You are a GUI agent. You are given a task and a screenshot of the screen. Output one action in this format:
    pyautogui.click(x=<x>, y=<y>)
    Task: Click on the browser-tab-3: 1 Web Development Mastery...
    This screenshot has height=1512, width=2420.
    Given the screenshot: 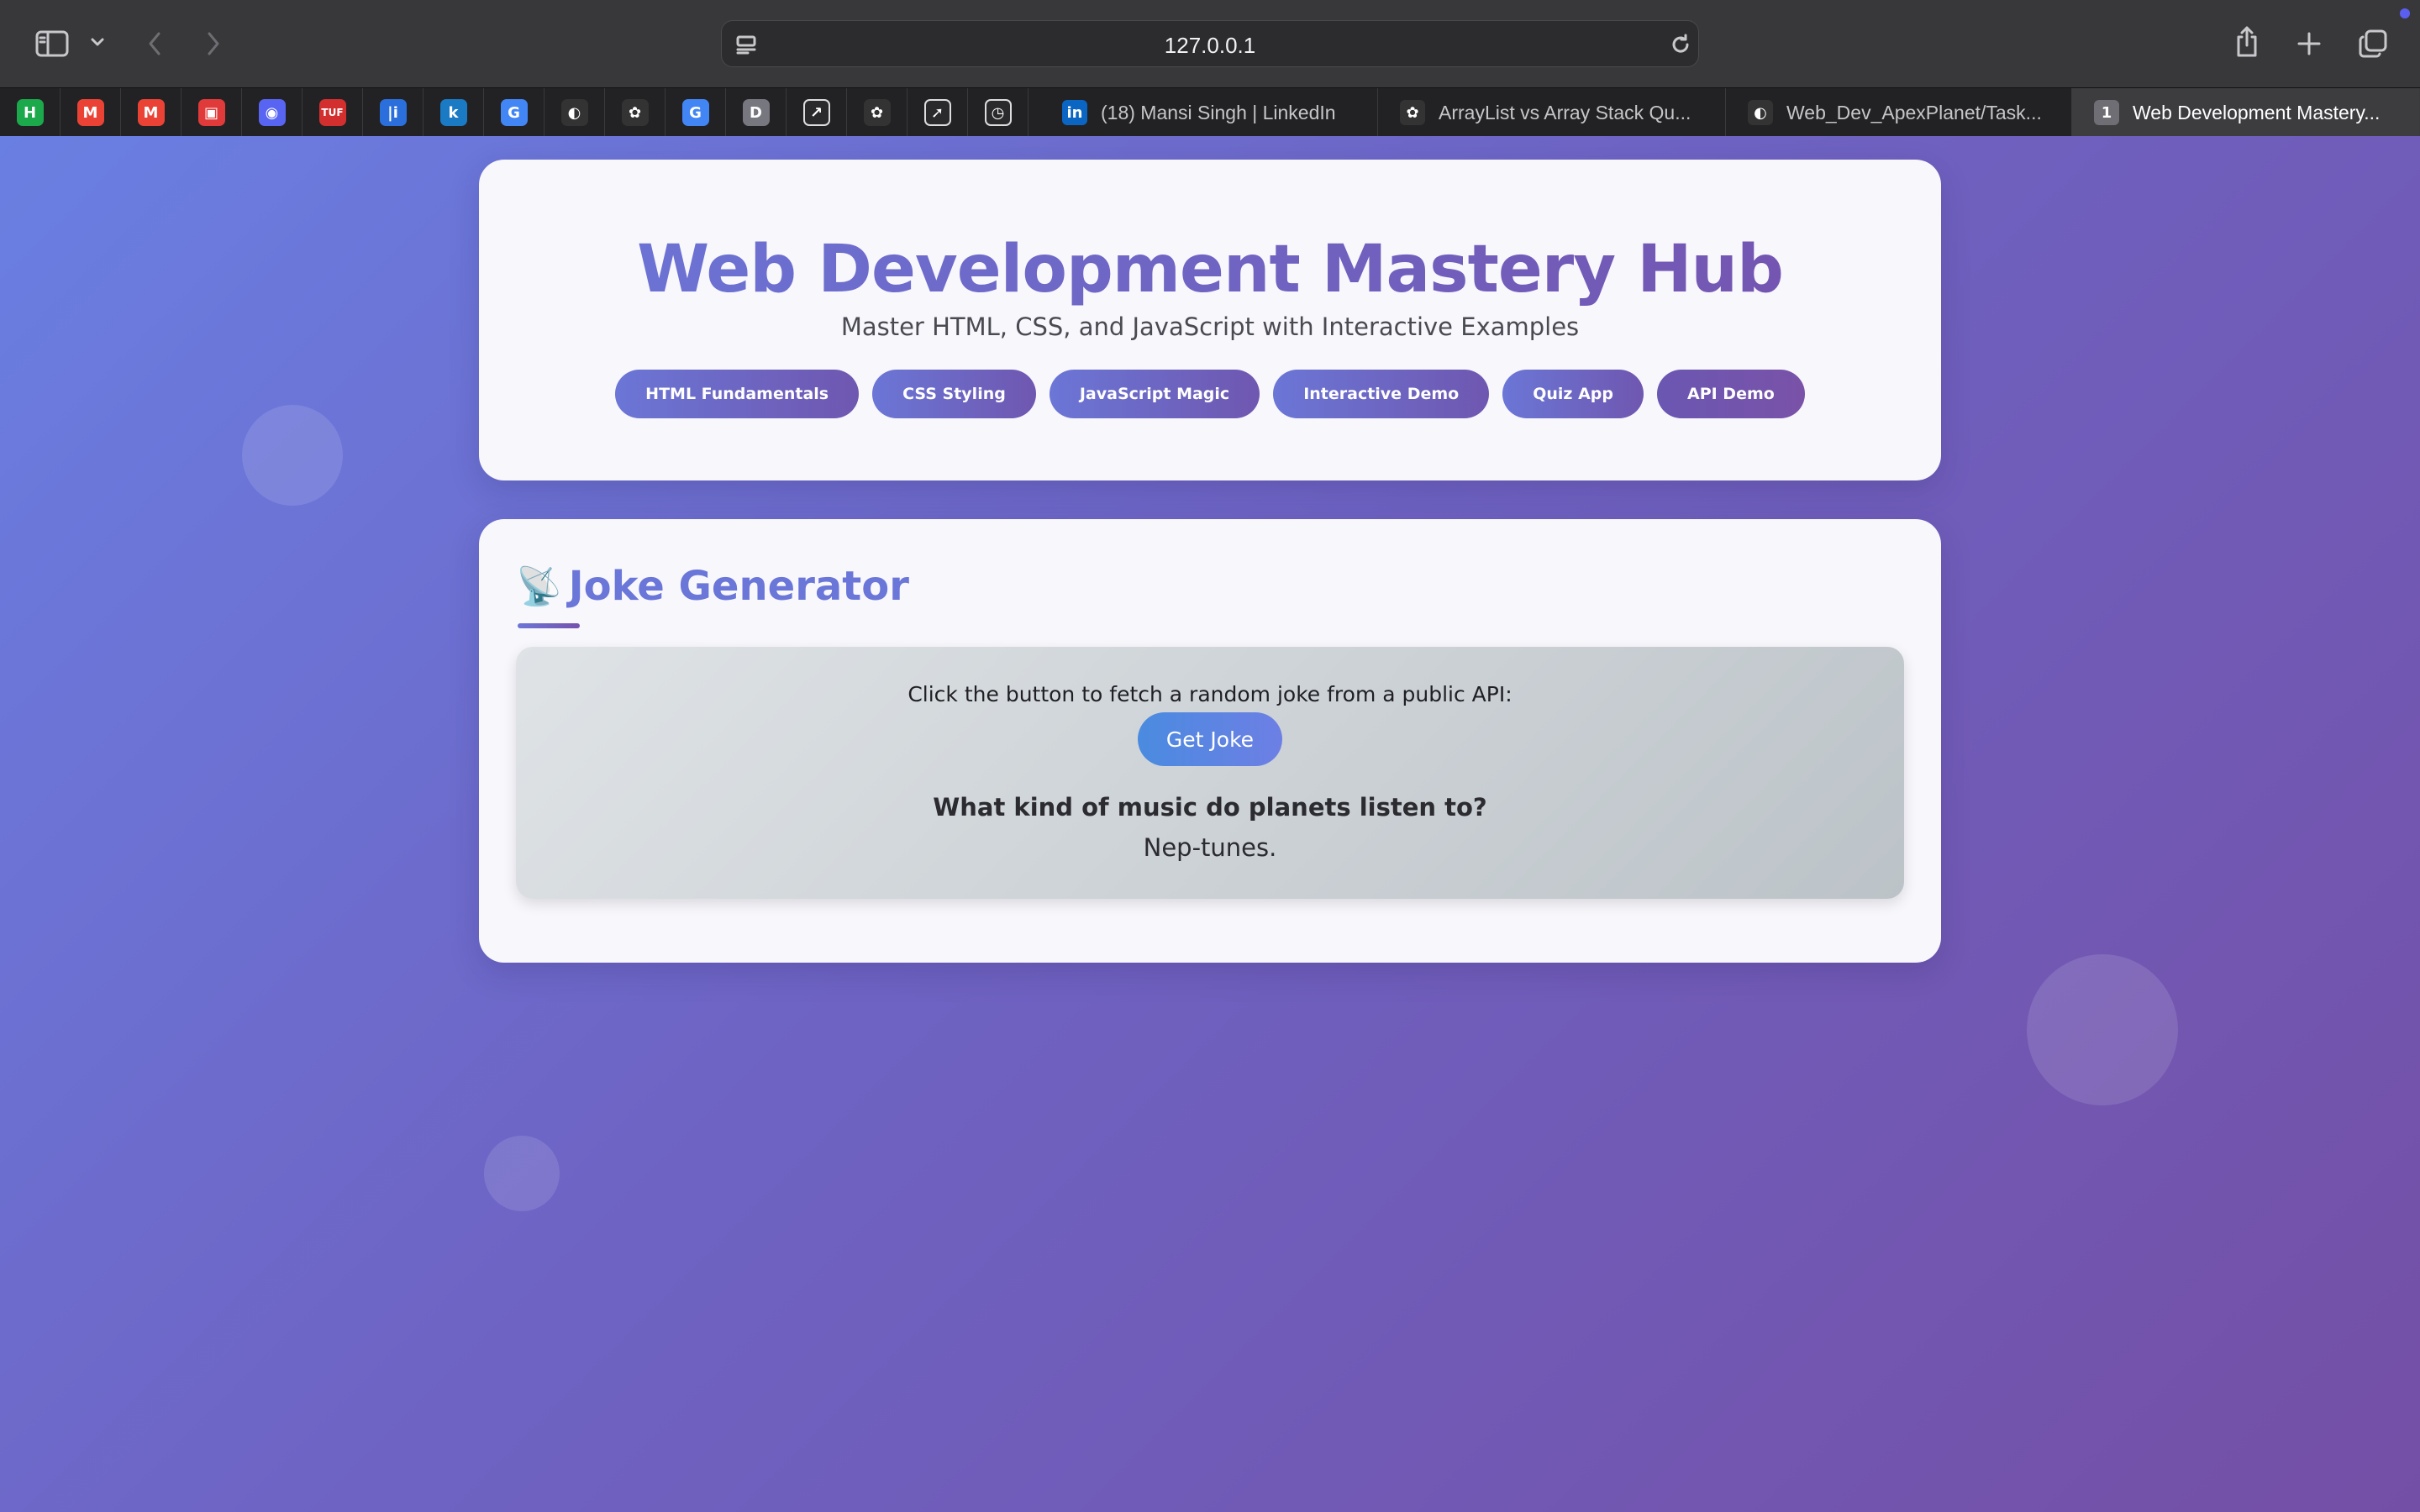 What is the action you would take?
    pyautogui.click(x=2246, y=112)
    